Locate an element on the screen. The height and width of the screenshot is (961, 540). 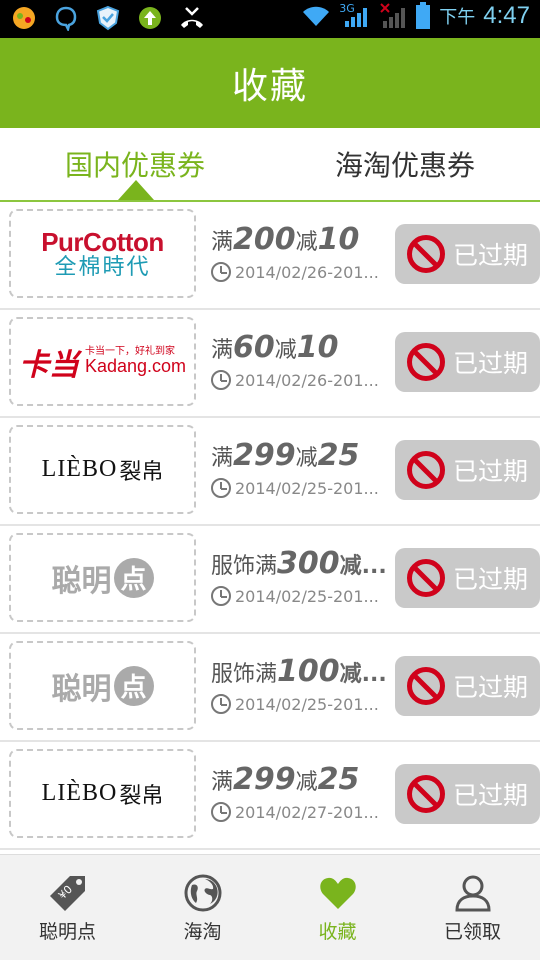
nav-item-favorites: 收藏 is located at coordinates (337, 908).